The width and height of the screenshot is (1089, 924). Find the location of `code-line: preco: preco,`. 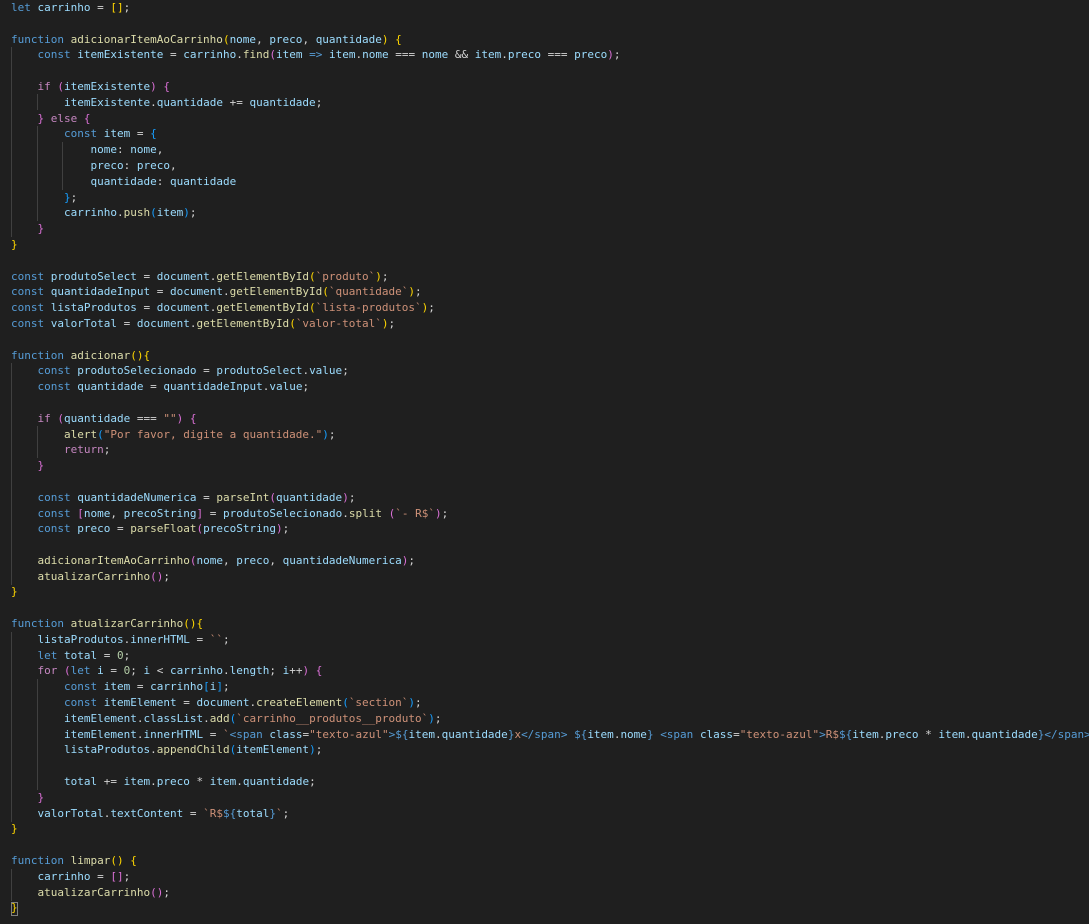

code-line: preco: preco, is located at coordinates (550, 166).